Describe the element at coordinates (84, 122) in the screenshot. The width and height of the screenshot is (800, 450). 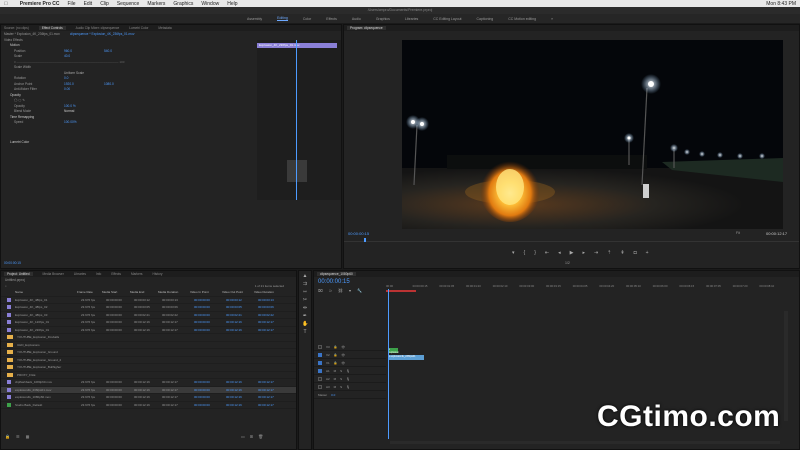
I see `speed-value: 100.00%` at that location.